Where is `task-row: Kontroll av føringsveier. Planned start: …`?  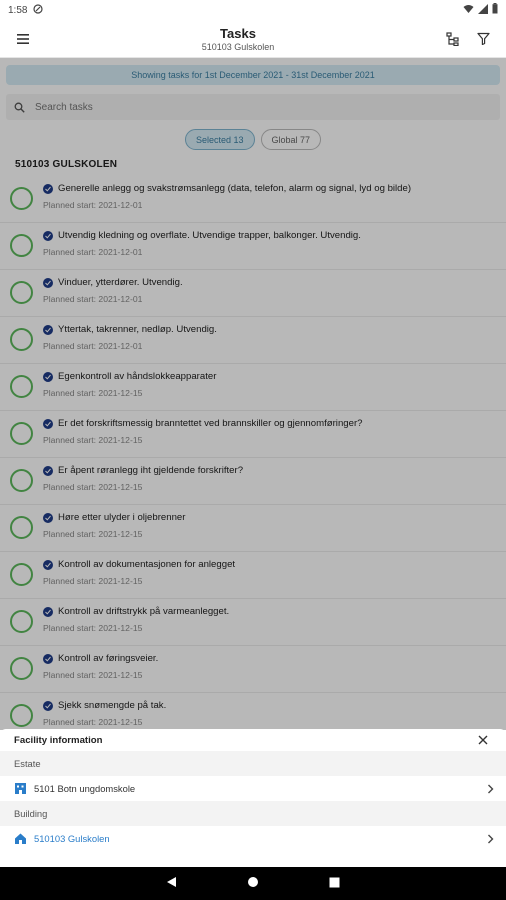 task-row: Kontroll av føringsveier. Planned start: … is located at coordinates (253, 669).